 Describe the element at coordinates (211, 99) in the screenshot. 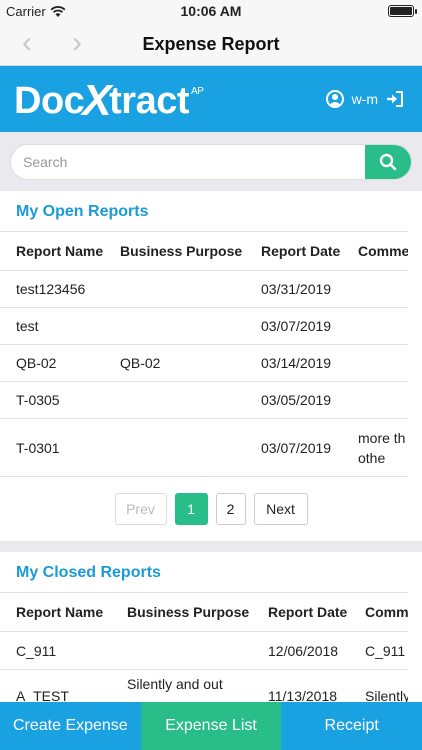

I see `app-header: Doc Xtract AP w-m` at that location.